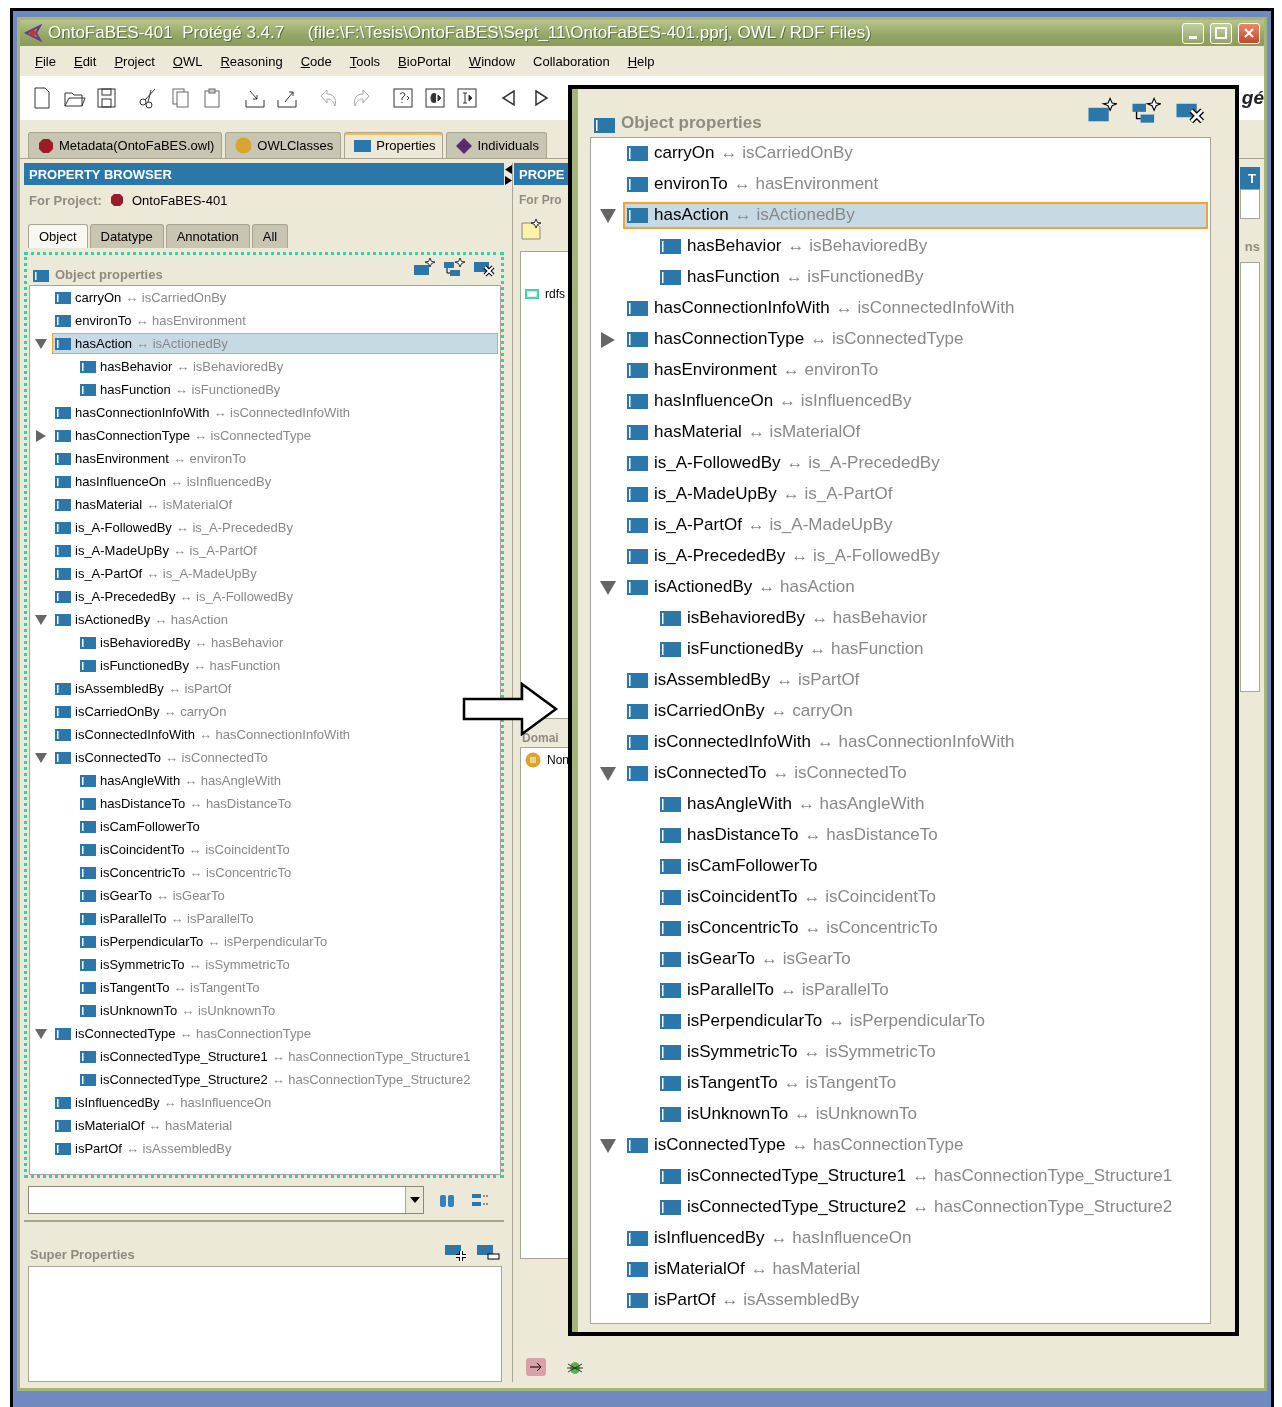 Image resolution: width=1282 pixels, height=1407 pixels. Describe the element at coordinates (45, 61) in the screenshot. I see `menu-item: File` at that location.